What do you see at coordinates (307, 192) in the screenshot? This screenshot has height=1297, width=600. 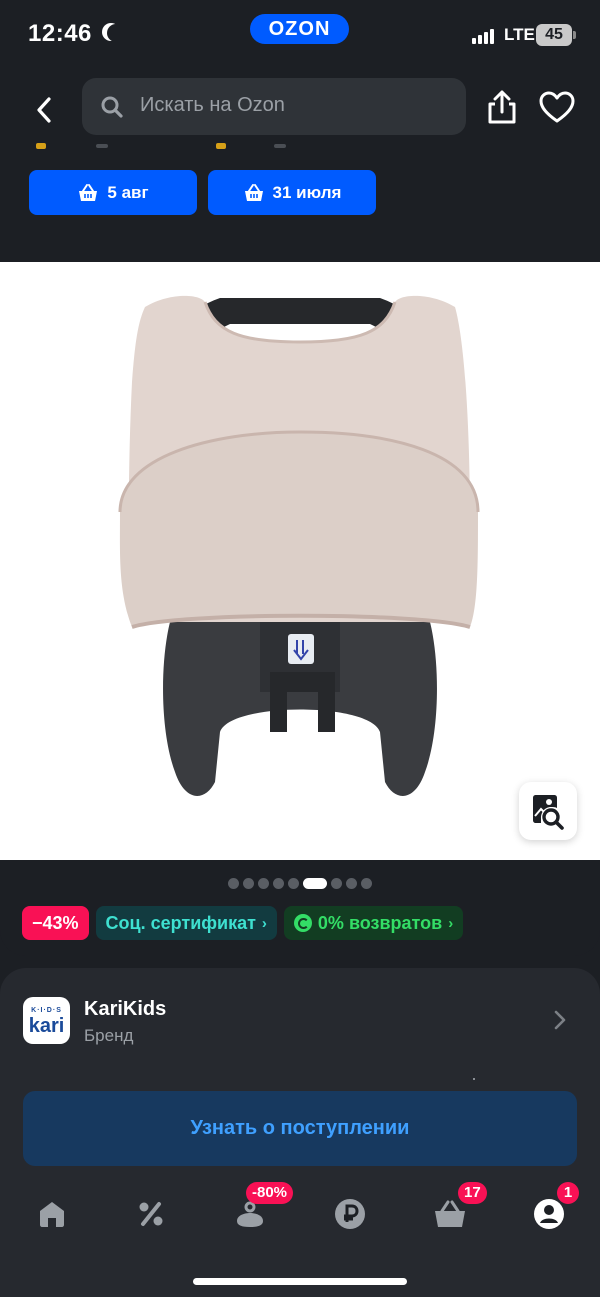 I see `delivery-date-2: 31 июля` at bounding box center [307, 192].